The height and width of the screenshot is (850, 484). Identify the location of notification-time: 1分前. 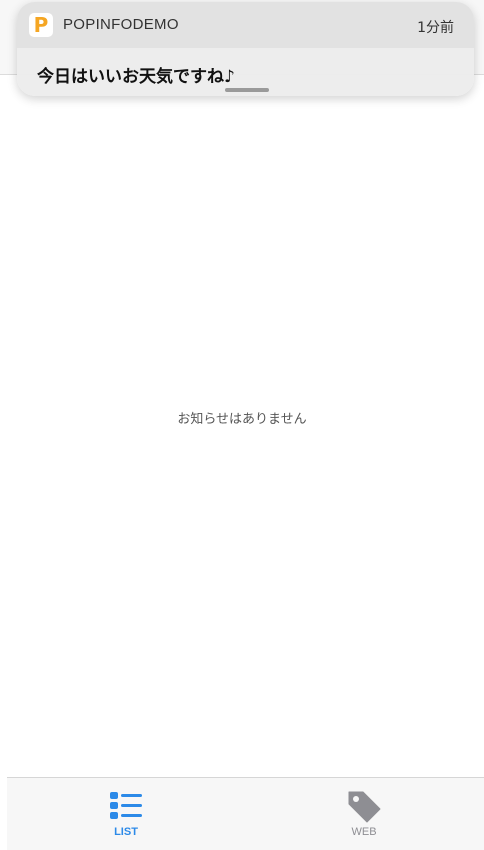
(435, 28).